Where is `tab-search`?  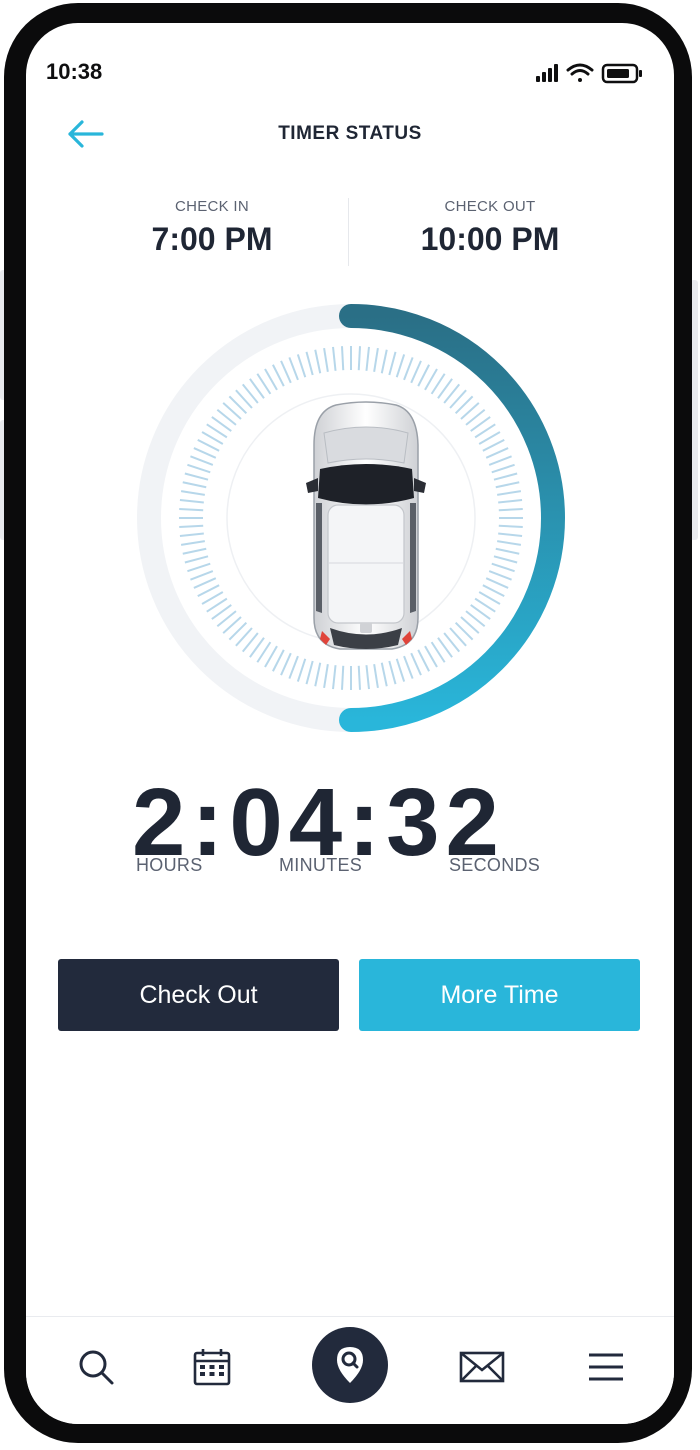
tab-search is located at coordinates (96, 1367).